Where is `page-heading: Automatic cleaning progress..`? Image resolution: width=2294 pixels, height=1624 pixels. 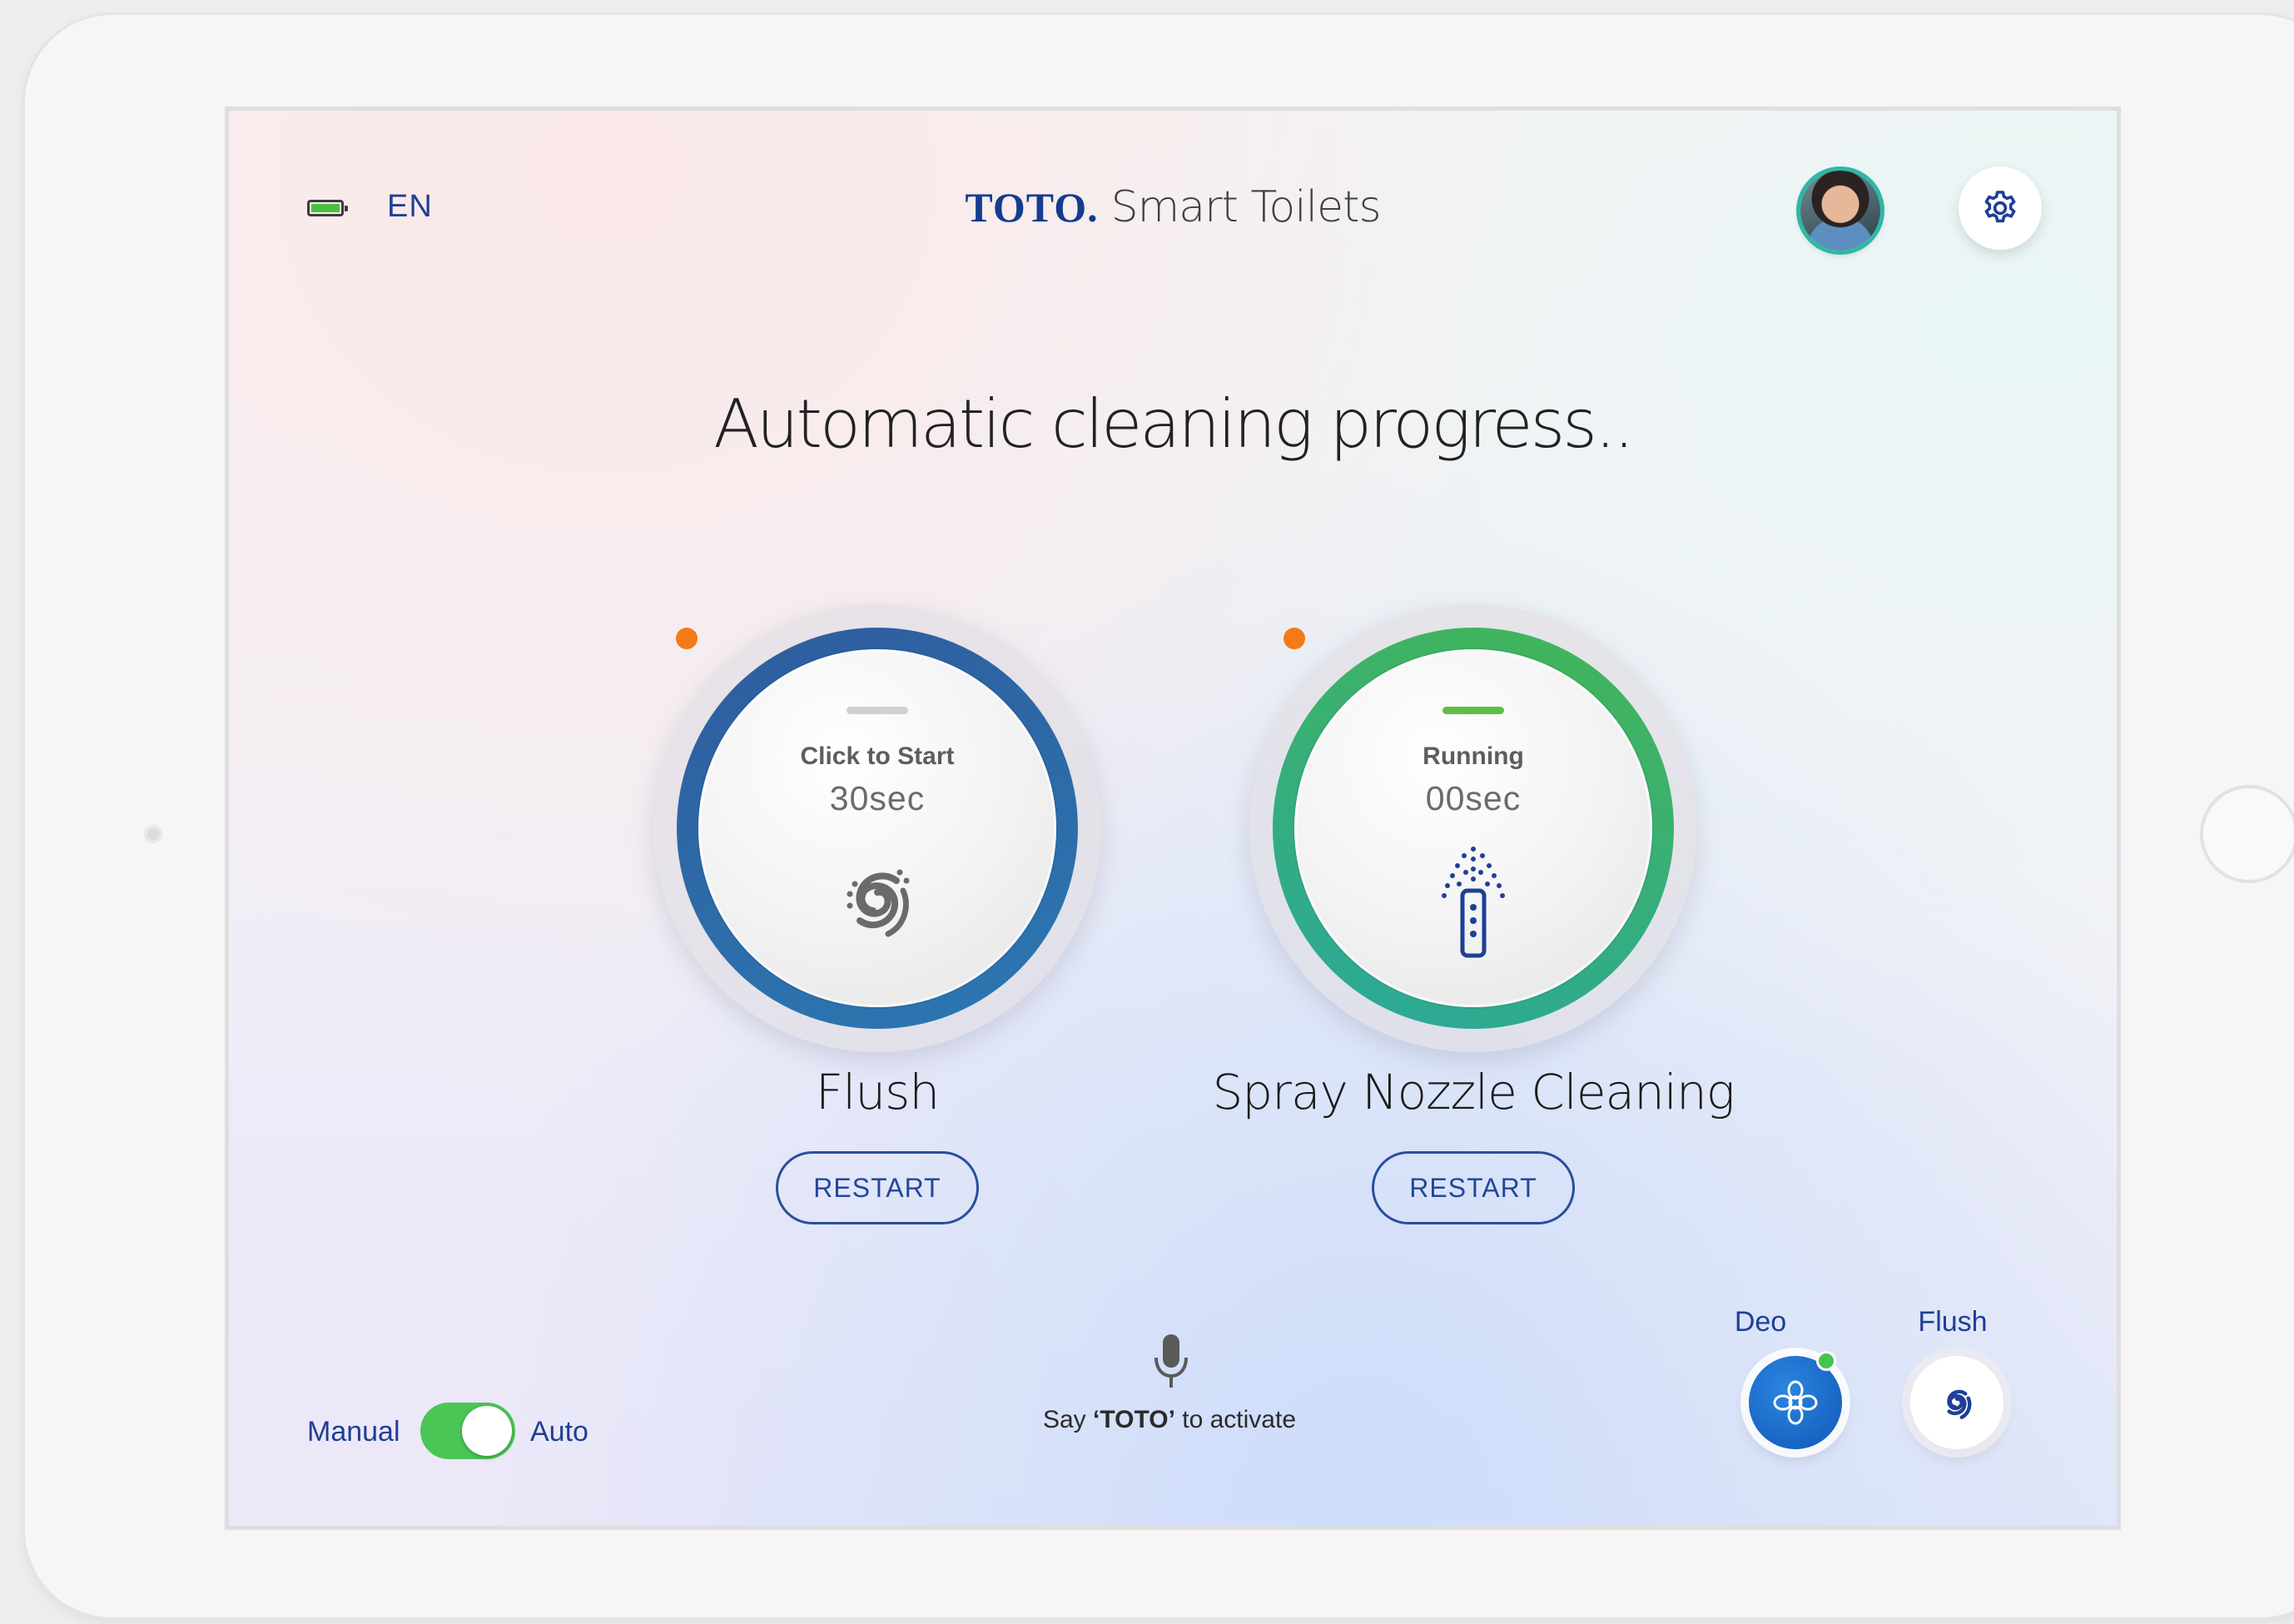
page-heading: Automatic cleaning progress.. is located at coordinates (1174, 424).